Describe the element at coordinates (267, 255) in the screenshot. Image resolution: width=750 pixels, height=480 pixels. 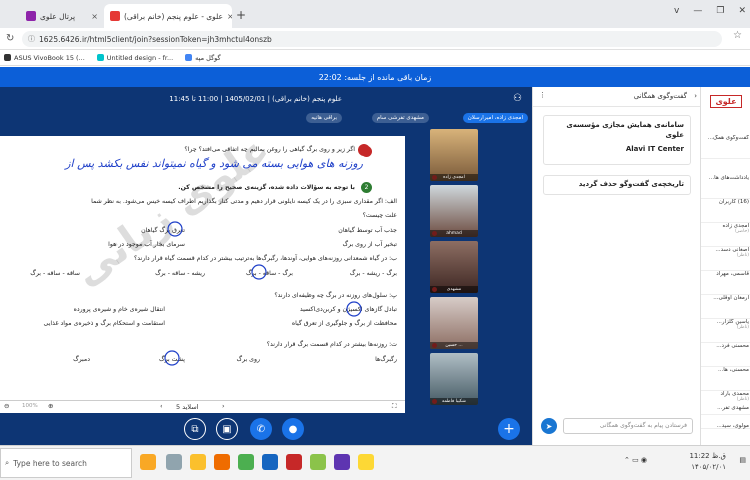
I see `annotation-layer` at that location.